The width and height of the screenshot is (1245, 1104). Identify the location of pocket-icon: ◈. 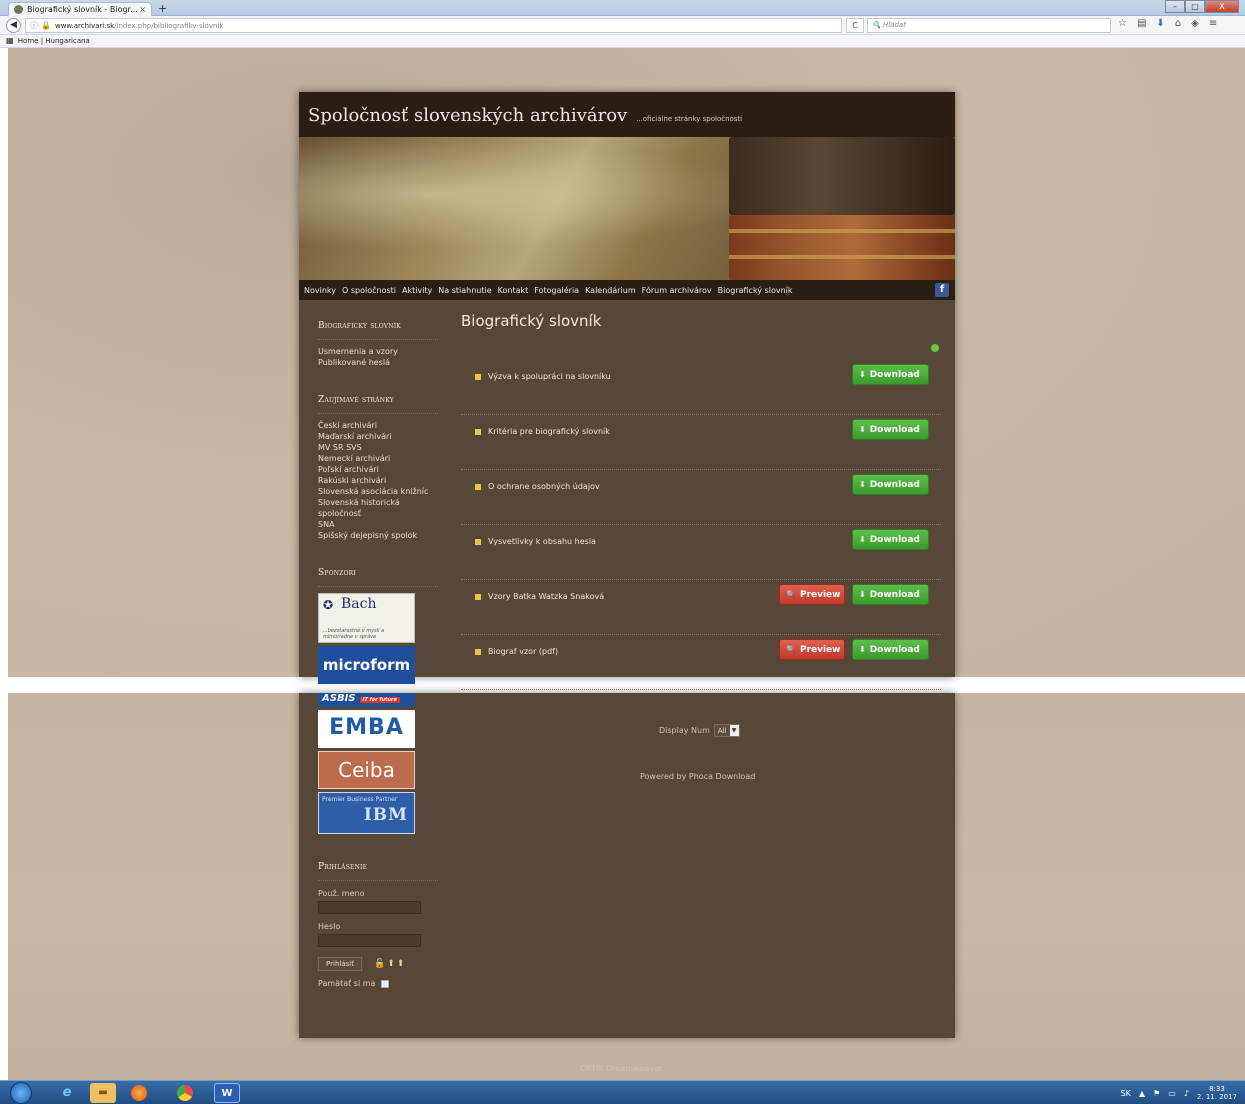
(1195, 23).